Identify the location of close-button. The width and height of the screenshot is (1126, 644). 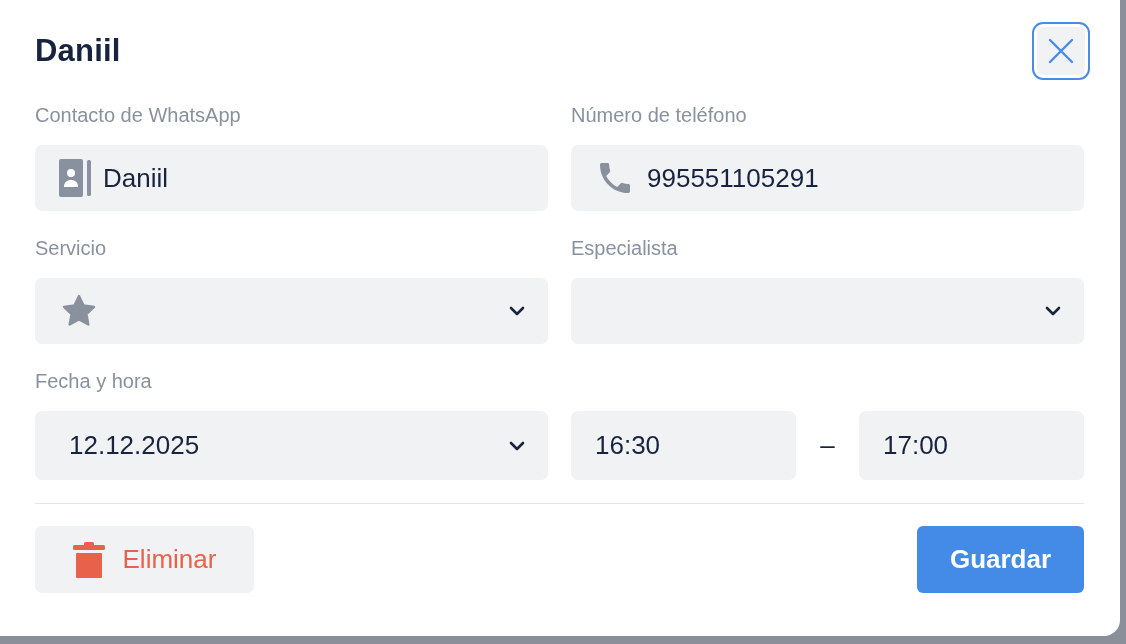
(1061, 51).